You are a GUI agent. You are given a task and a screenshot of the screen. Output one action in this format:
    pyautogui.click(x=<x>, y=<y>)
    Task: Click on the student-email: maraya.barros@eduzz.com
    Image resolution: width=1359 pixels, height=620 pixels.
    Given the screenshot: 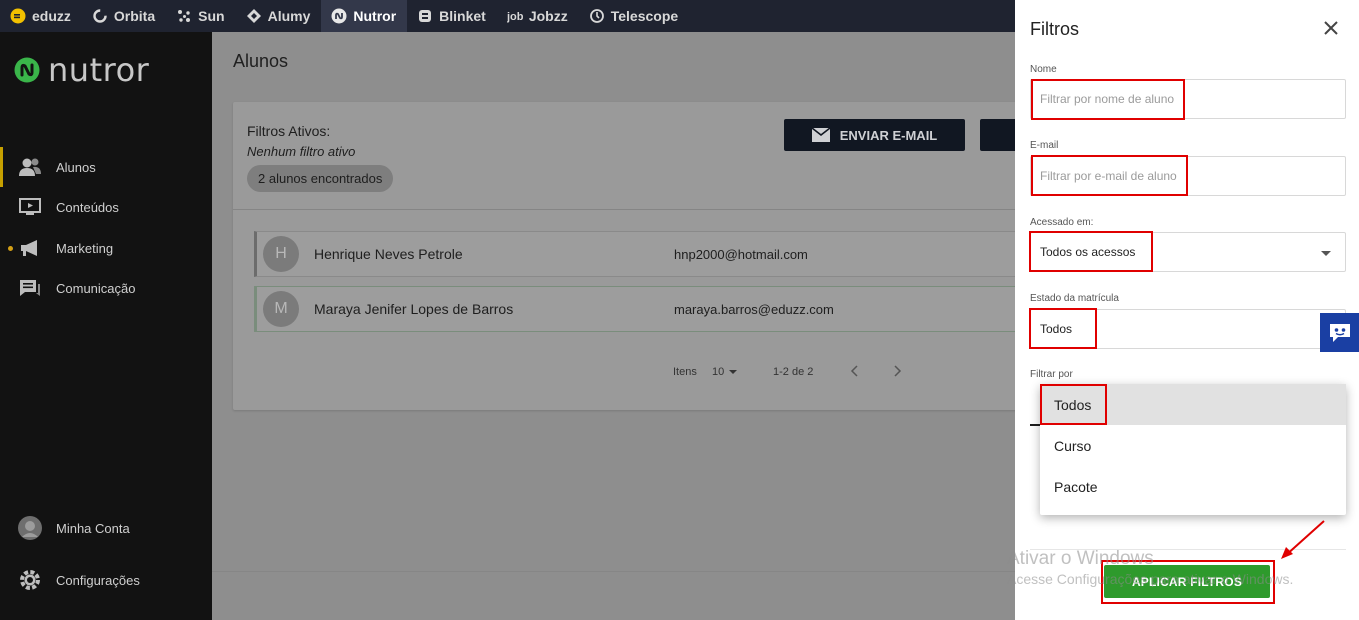 What is the action you would take?
    pyautogui.click(x=754, y=309)
    